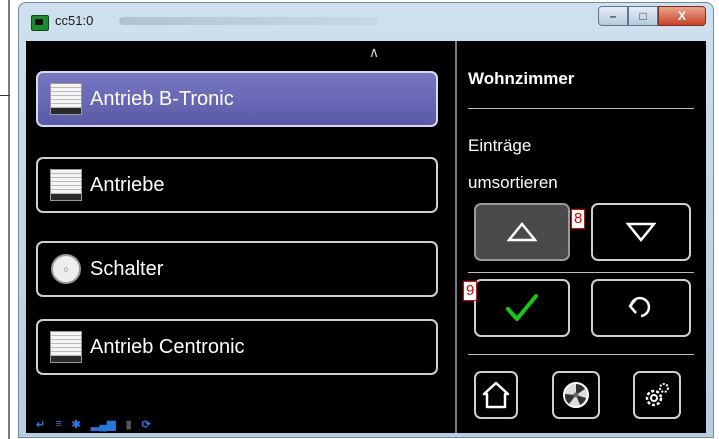  I want to click on status-bar: ↵ ≡ ✱ ▂▄▆ ▮ ⟳, so click(93, 424).